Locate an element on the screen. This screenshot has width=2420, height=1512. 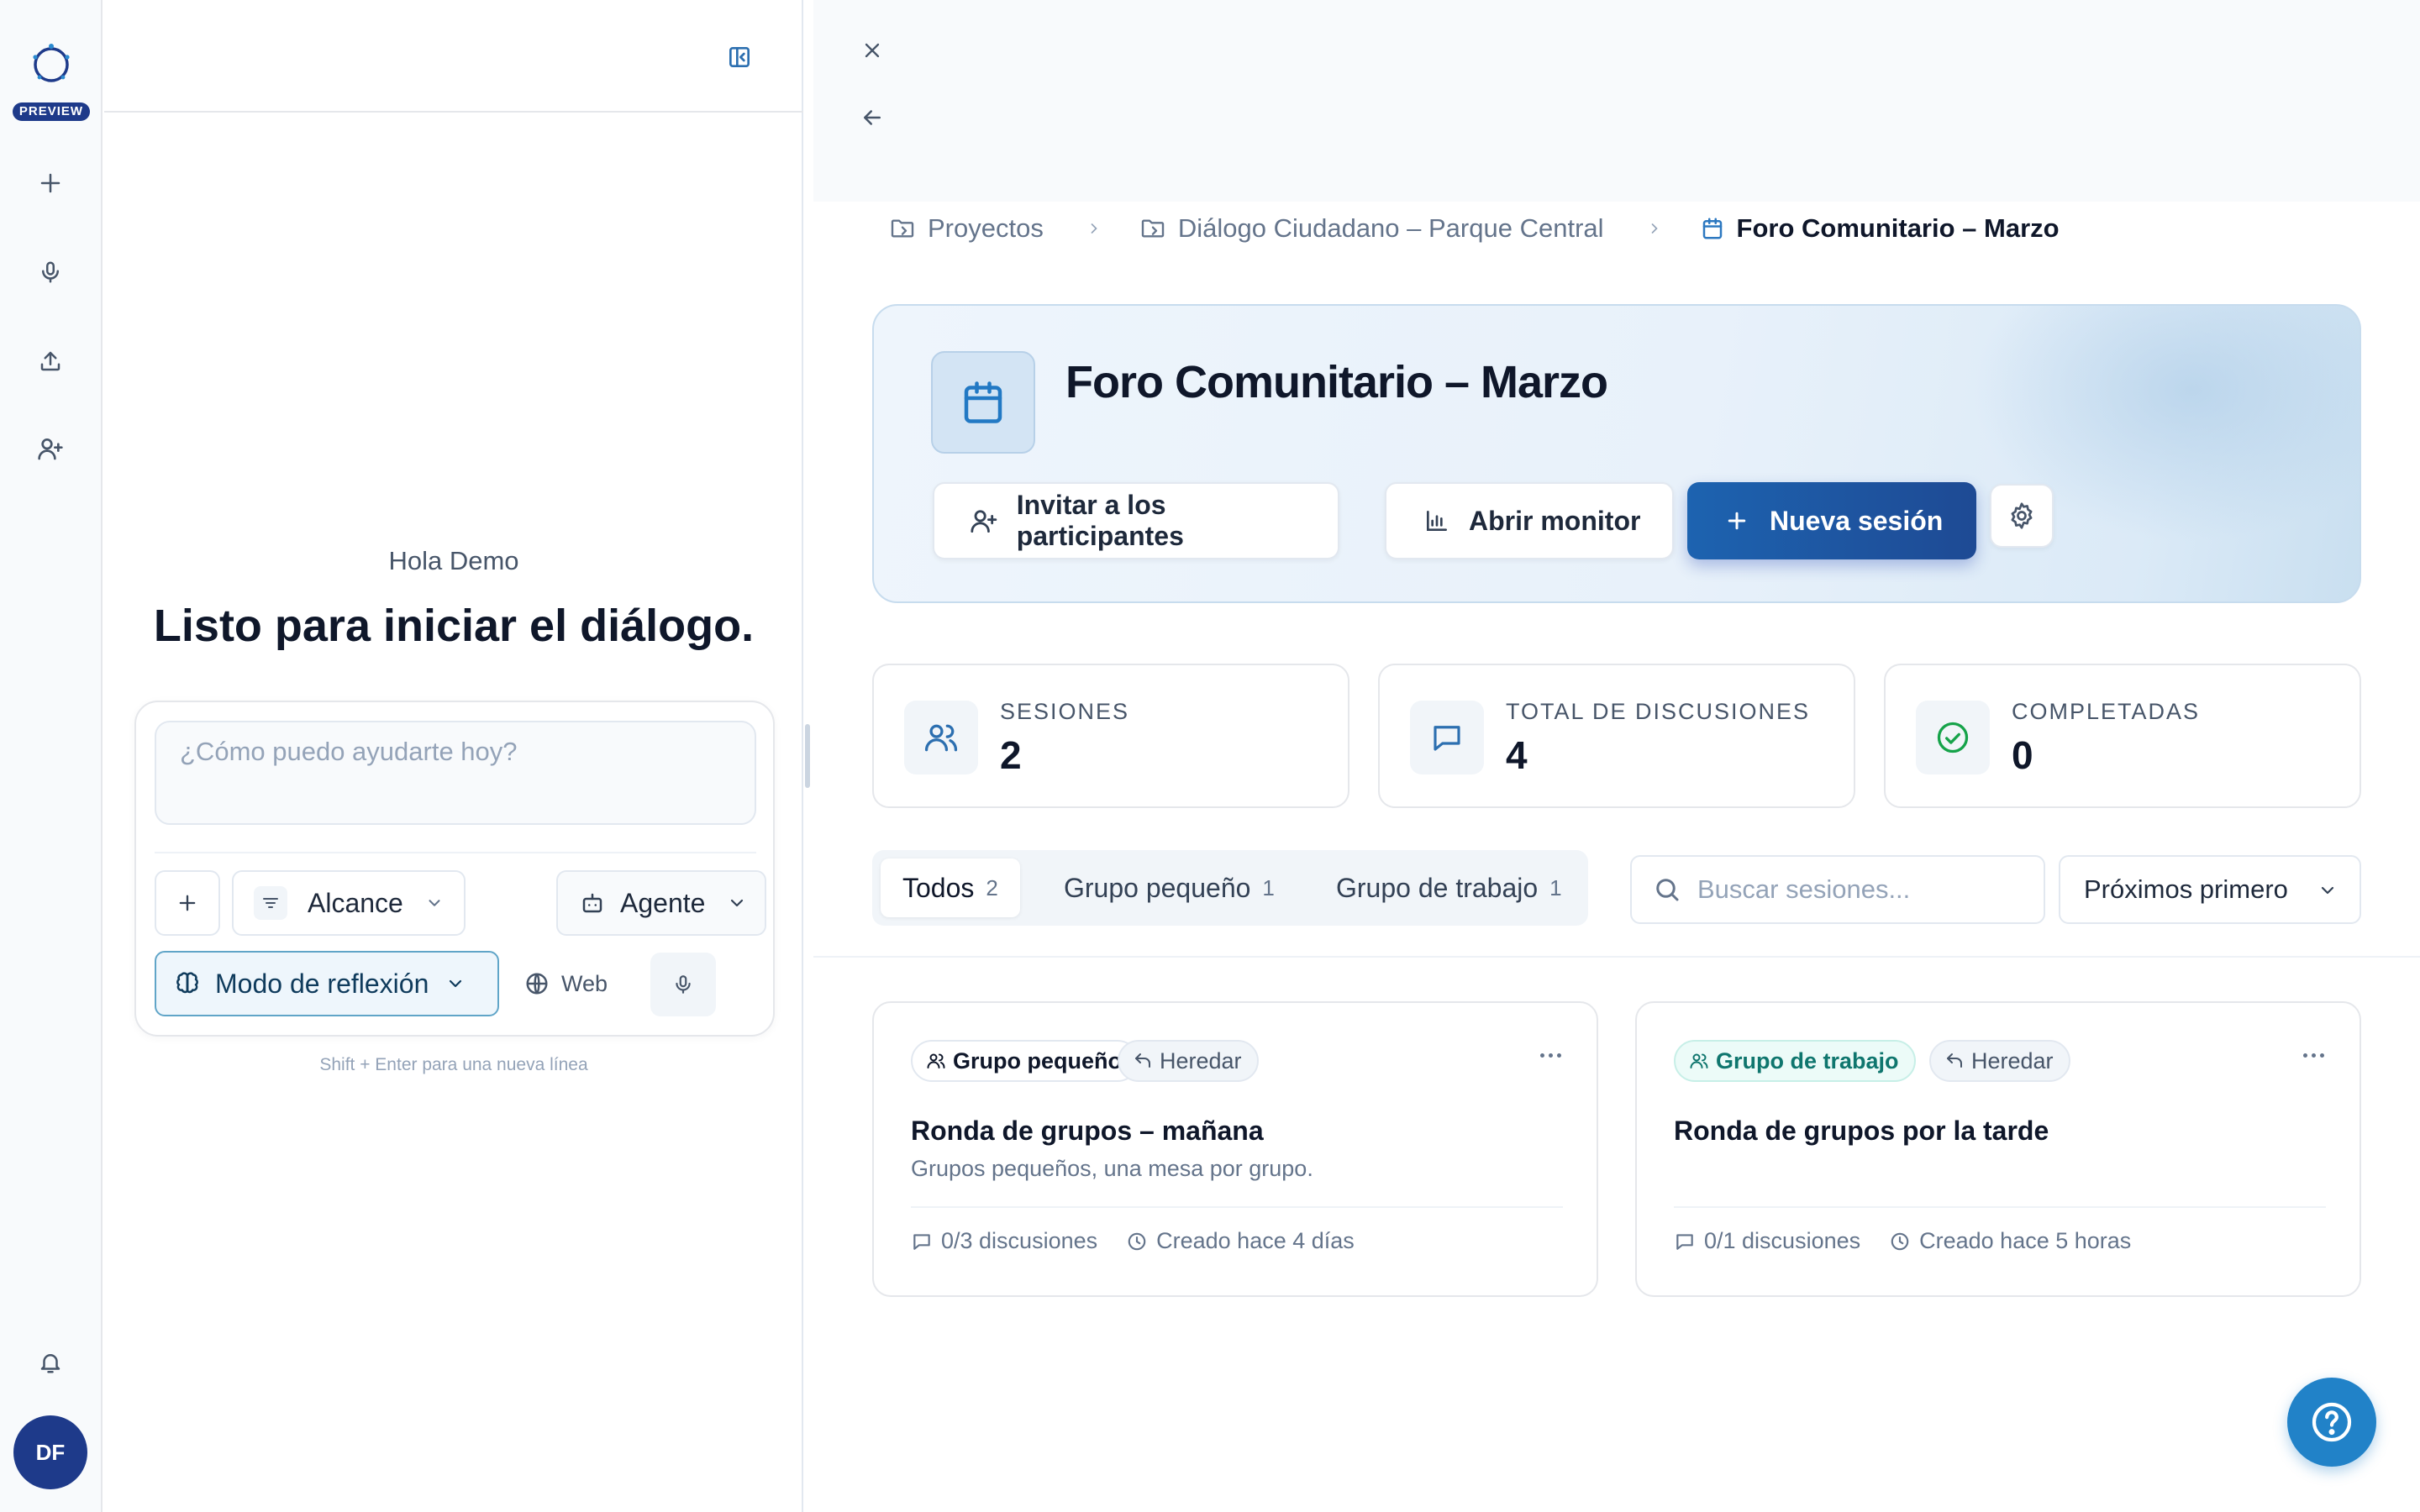
breadcrumb-projects: Proyectos is located at coordinates (966, 228).